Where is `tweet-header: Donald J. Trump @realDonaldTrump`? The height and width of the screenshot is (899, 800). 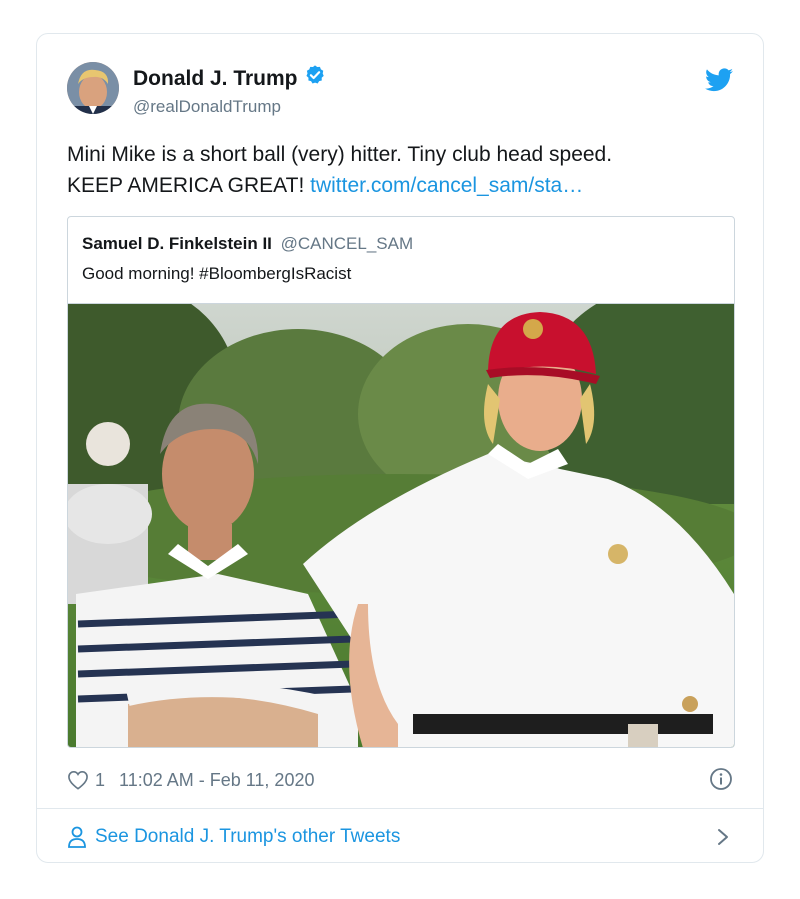
tweet-header: Donald J. Trump @realDonaldTrump is located at coordinates (400, 90).